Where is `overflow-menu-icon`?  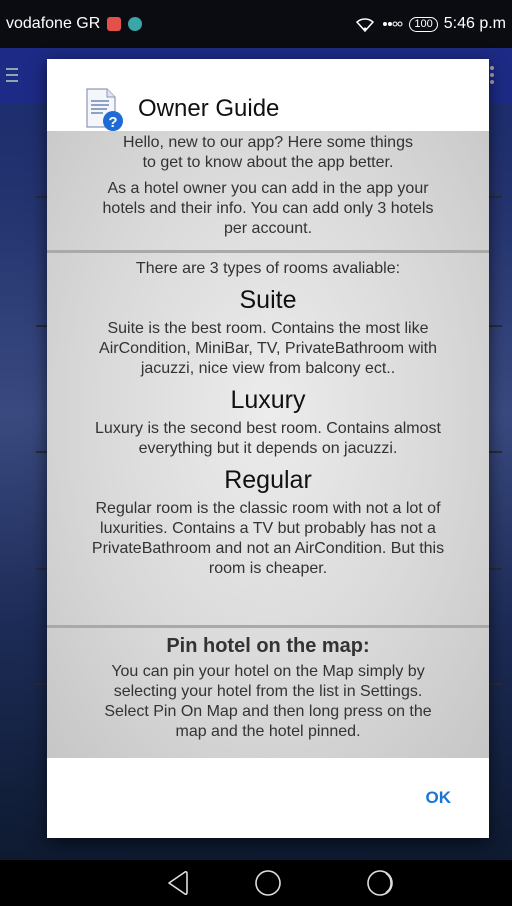
overflow-menu-icon is located at coordinates (492, 76).